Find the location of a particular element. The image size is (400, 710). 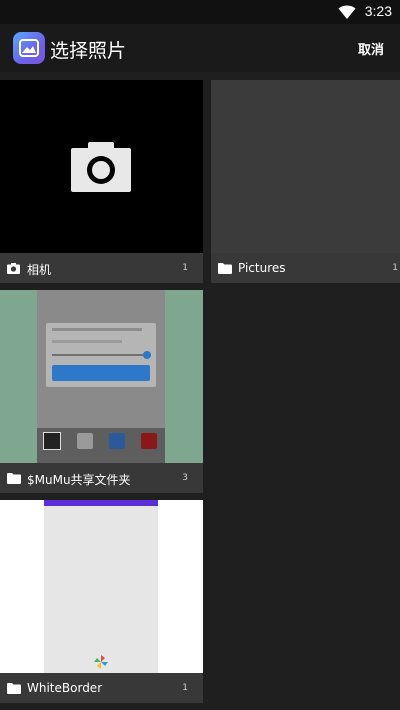

album-tile-mumu: $MuMu共享文件夹 3 is located at coordinates (101, 391).